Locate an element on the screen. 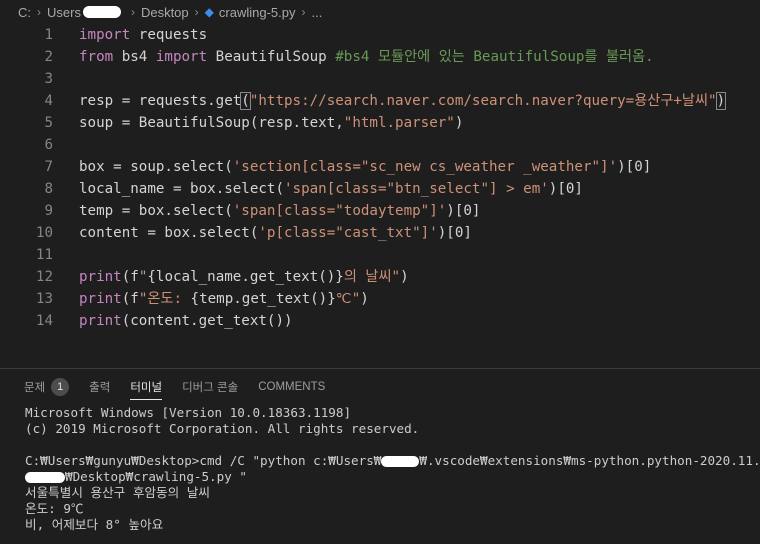  tab-label: 터미널 is located at coordinates (146, 388).